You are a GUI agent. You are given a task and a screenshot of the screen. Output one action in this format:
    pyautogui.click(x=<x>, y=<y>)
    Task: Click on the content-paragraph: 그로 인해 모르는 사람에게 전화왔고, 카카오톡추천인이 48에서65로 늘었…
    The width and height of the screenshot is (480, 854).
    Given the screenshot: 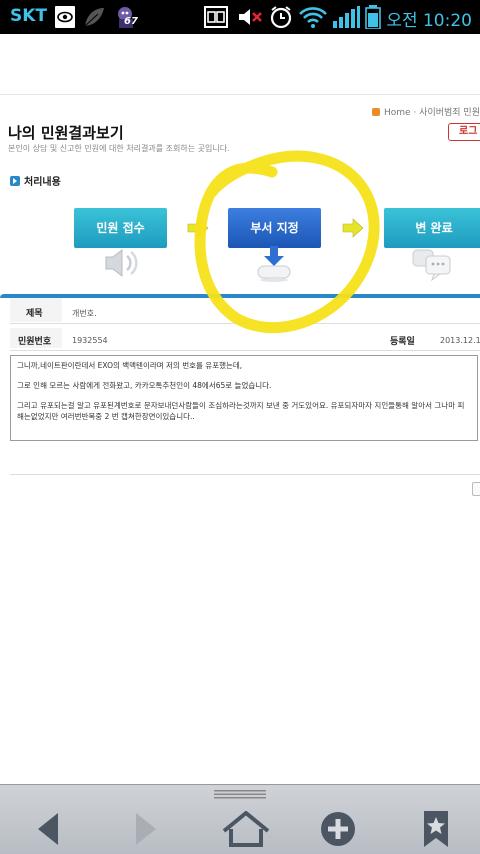 What is the action you would take?
    pyautogui.click(x=144, y=385)
    